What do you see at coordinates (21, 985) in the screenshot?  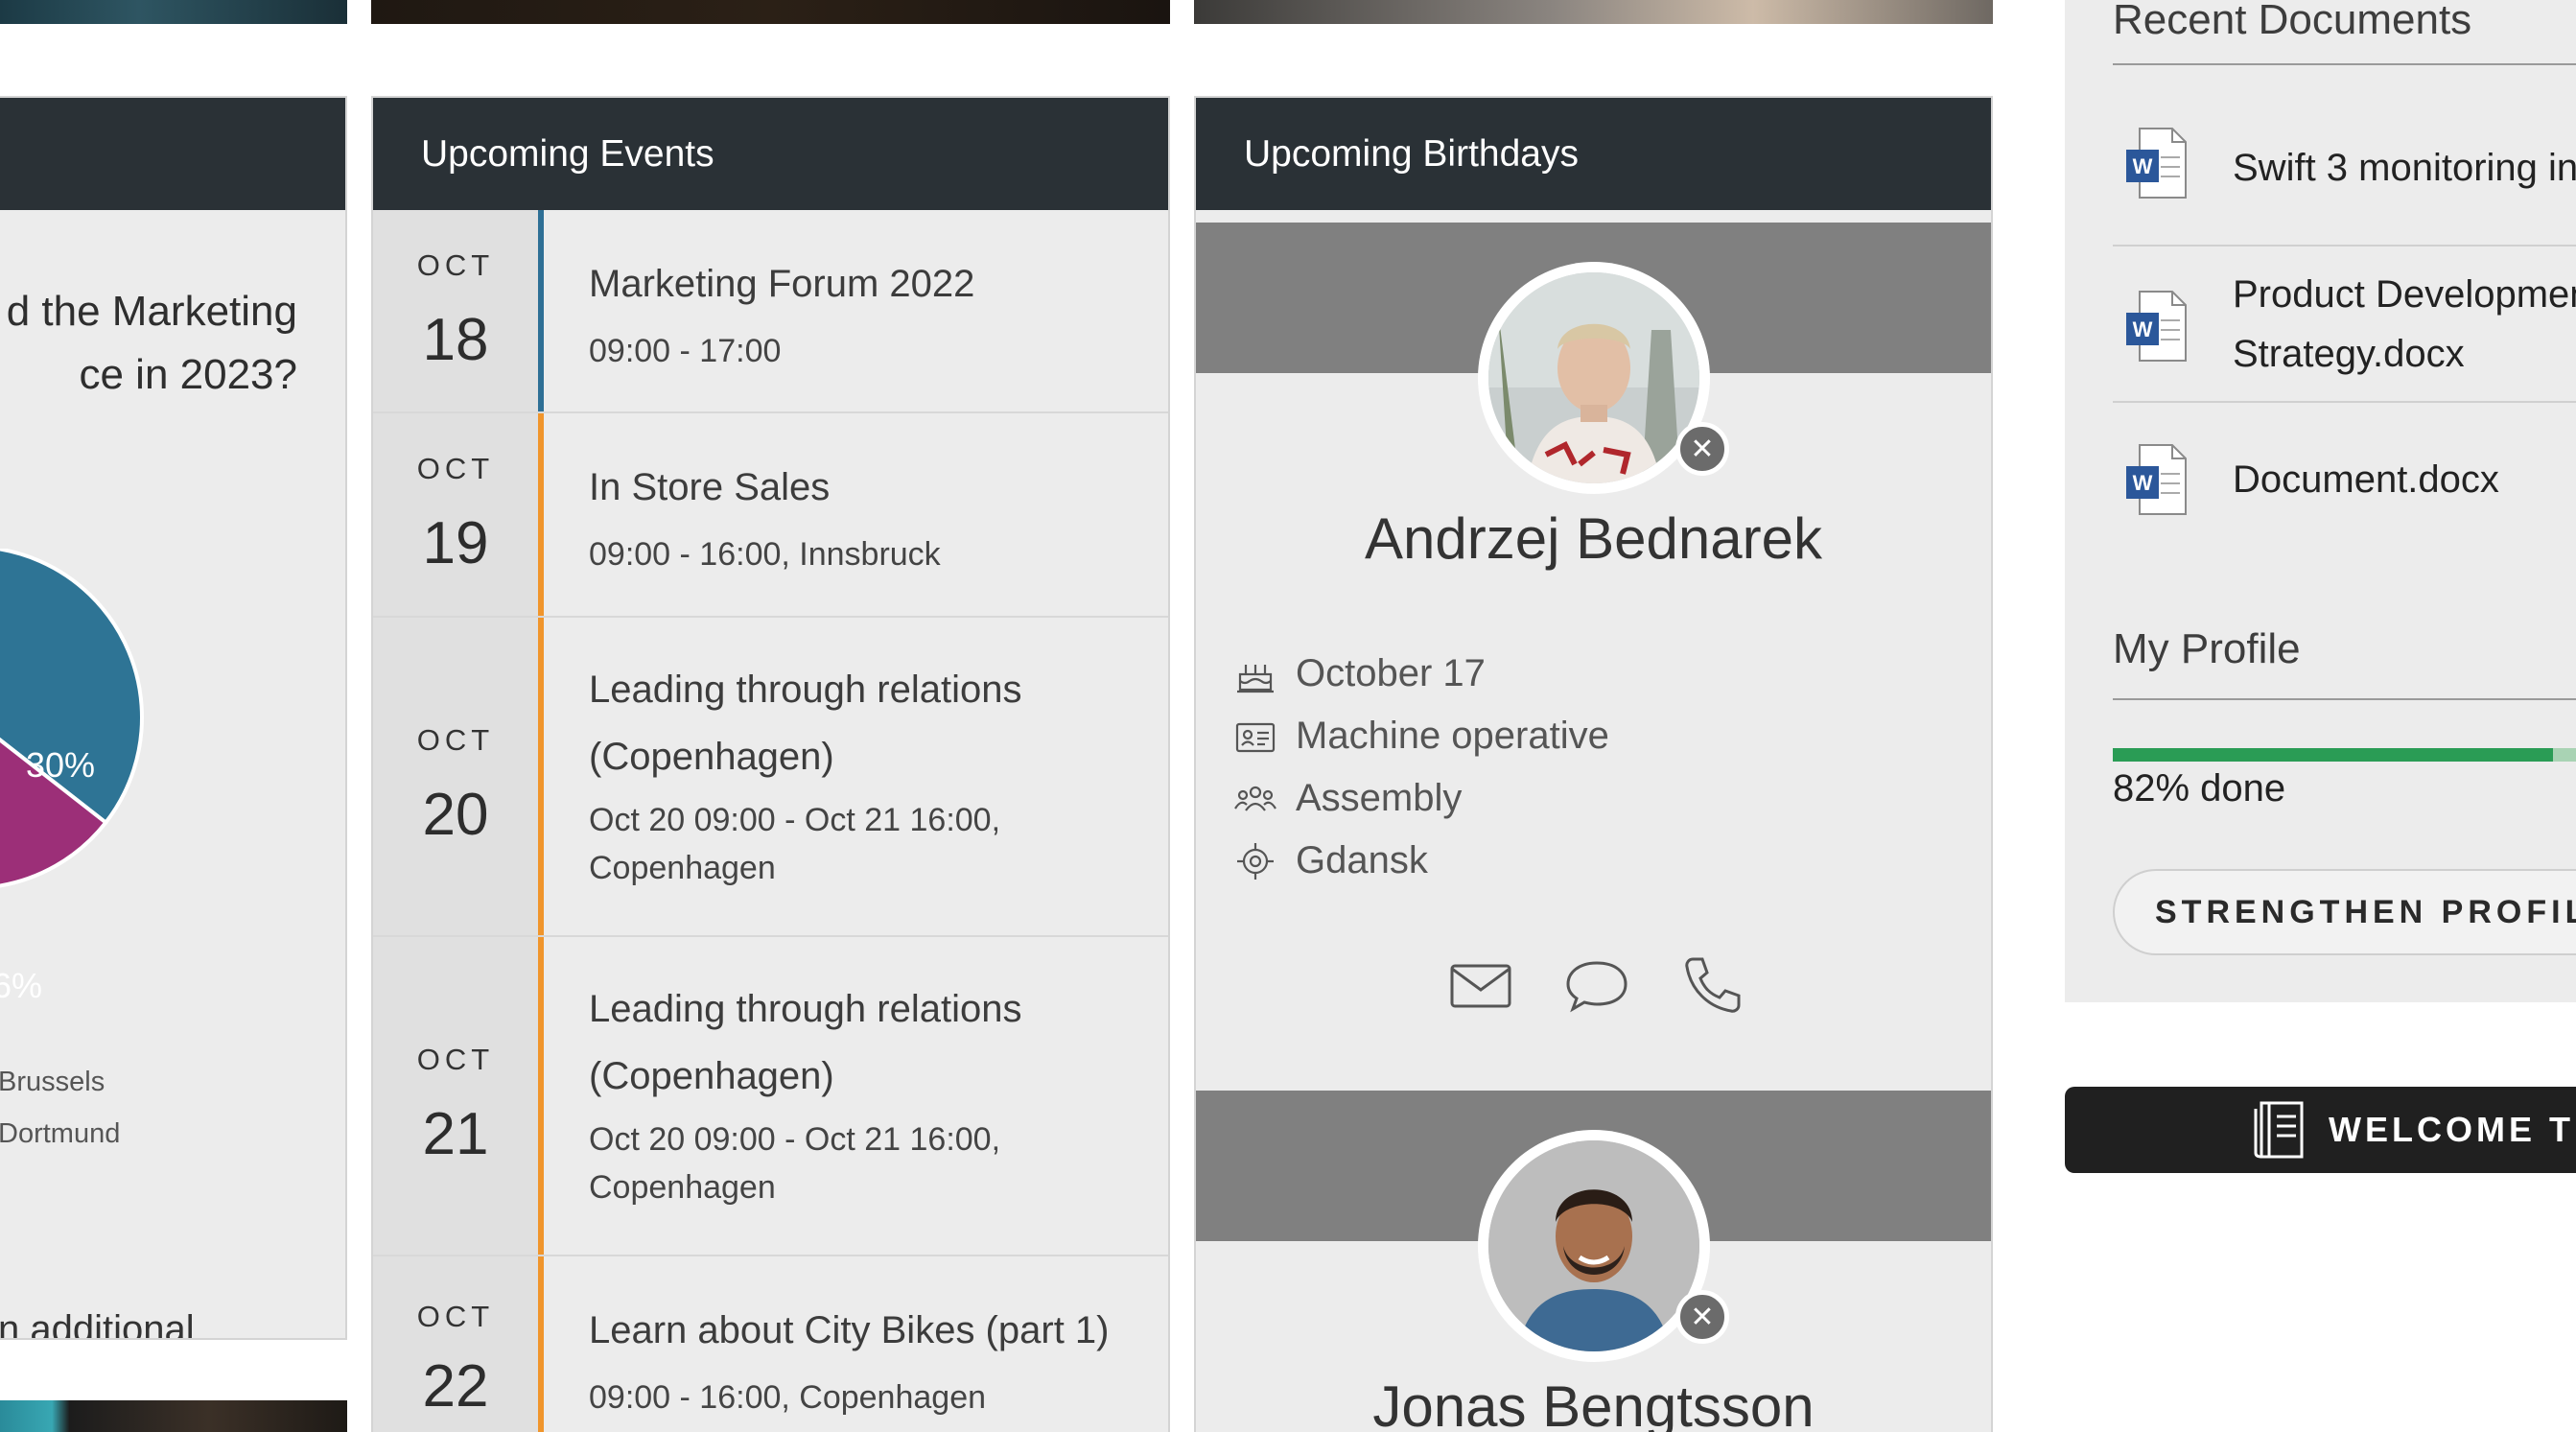 I see `pie-label-6: 6%` at bounding box center [21, 985].